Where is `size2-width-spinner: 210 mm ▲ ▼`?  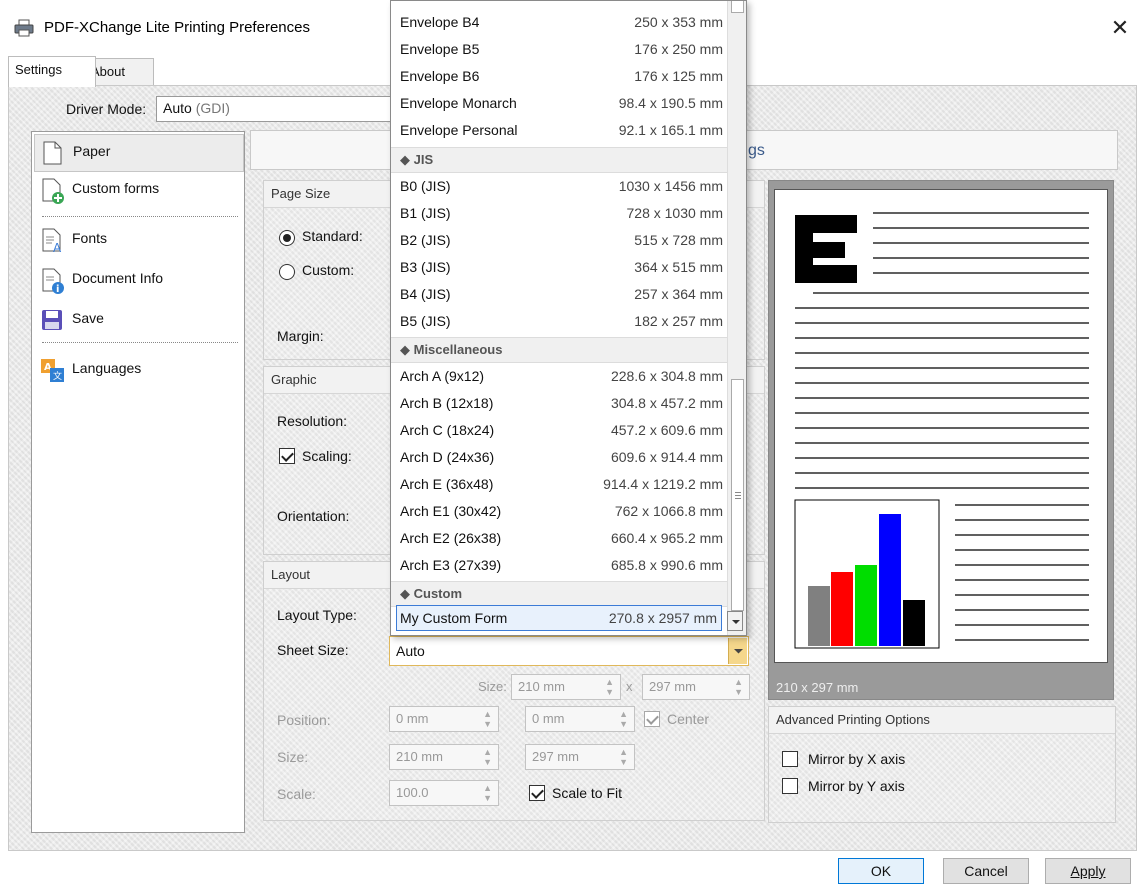
size2-width-spinner: 210 mm ▲ ▼ is located at coordinates (444, 757).